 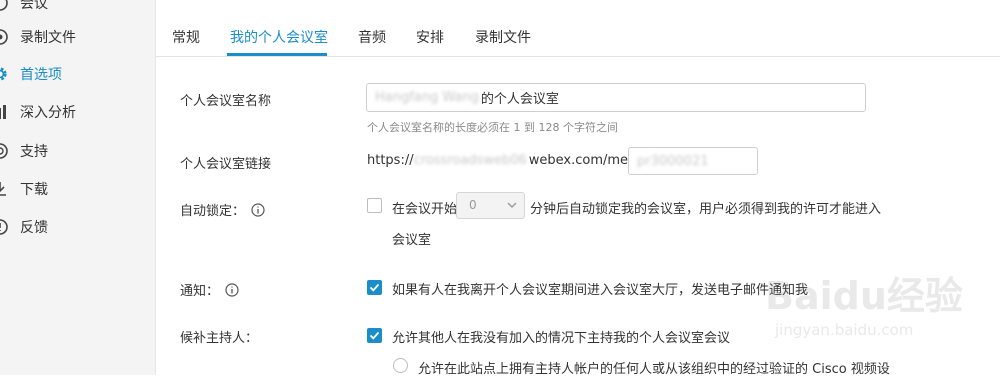 What do you see at coordinates (200, 291) in the screenshot?
I see `notify-label-text: 通知：` at bounding box center [200, 291].